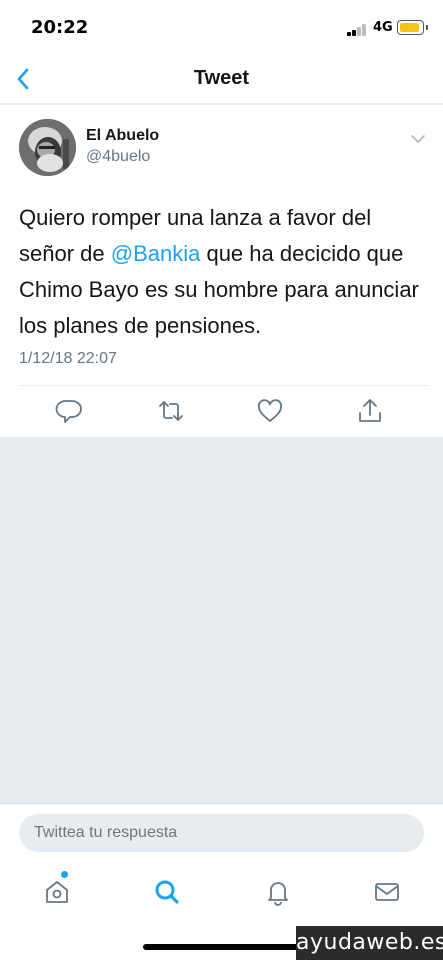 The height and width of the screenshot is (960, 443). I want to click on reply-icon, so click(69, 411).